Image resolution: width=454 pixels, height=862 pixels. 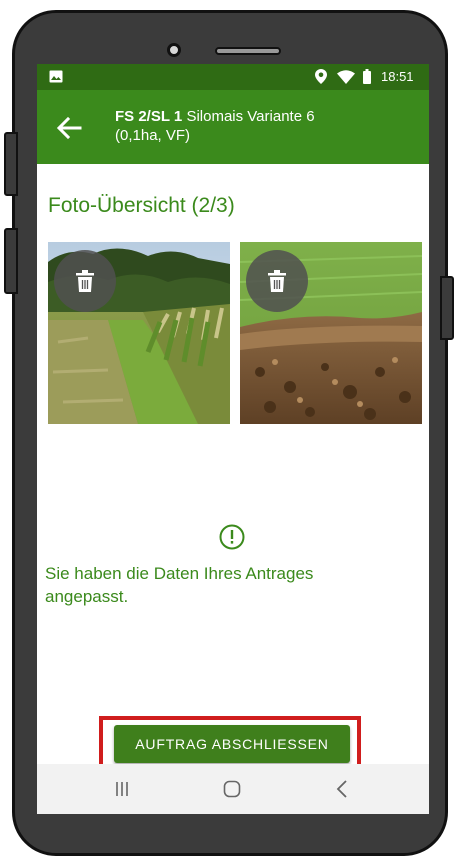 I want to click on location-icon, so click(x=321, y=76).